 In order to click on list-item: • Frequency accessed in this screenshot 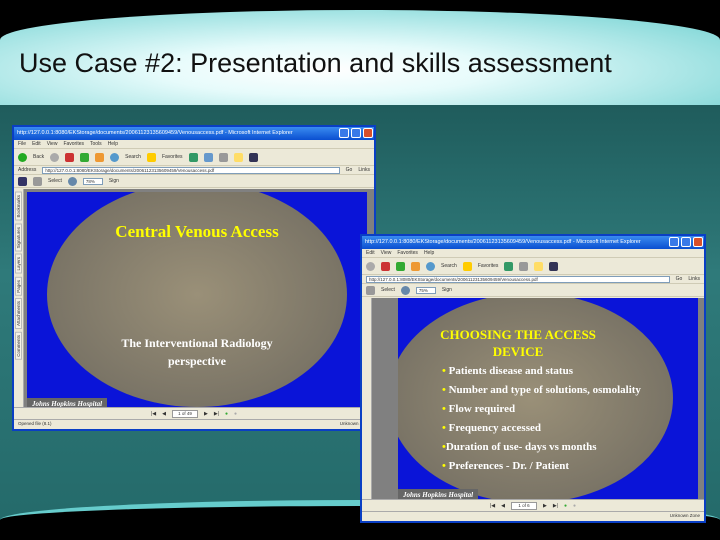, I will do `click(491, 428)`.